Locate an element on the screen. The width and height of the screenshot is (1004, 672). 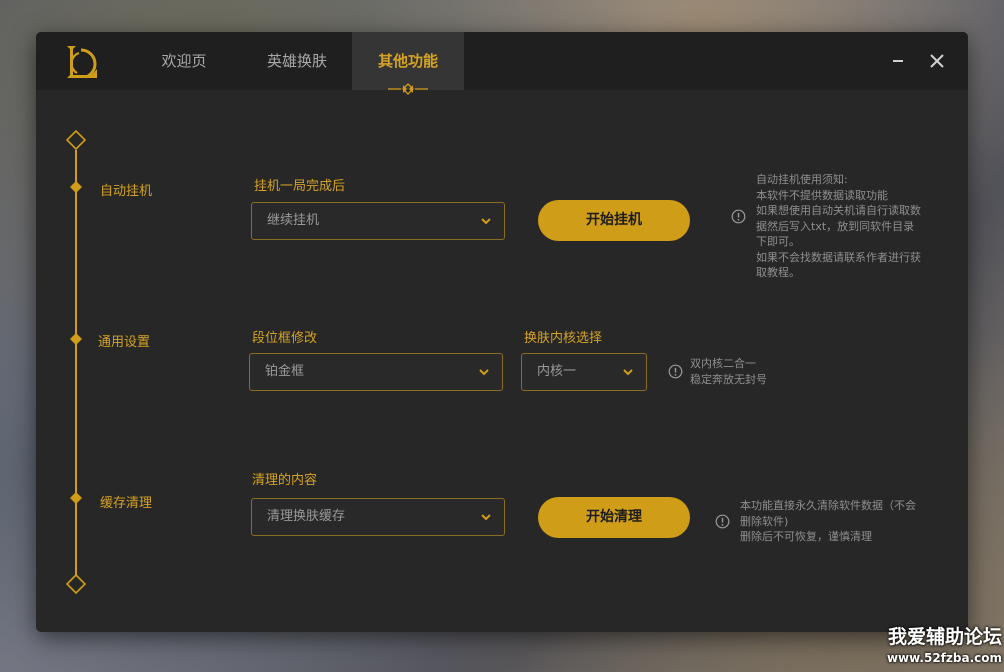
start-cleanup-button: 开始清理 is located at coordinates (614, 517).